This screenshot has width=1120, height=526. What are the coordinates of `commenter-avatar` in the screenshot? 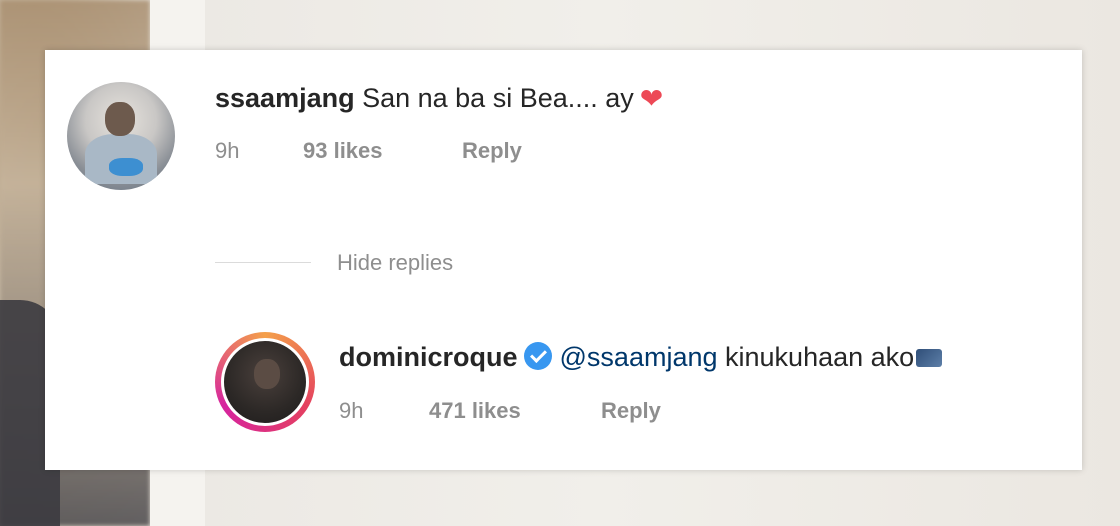 It's located at (121, 136).